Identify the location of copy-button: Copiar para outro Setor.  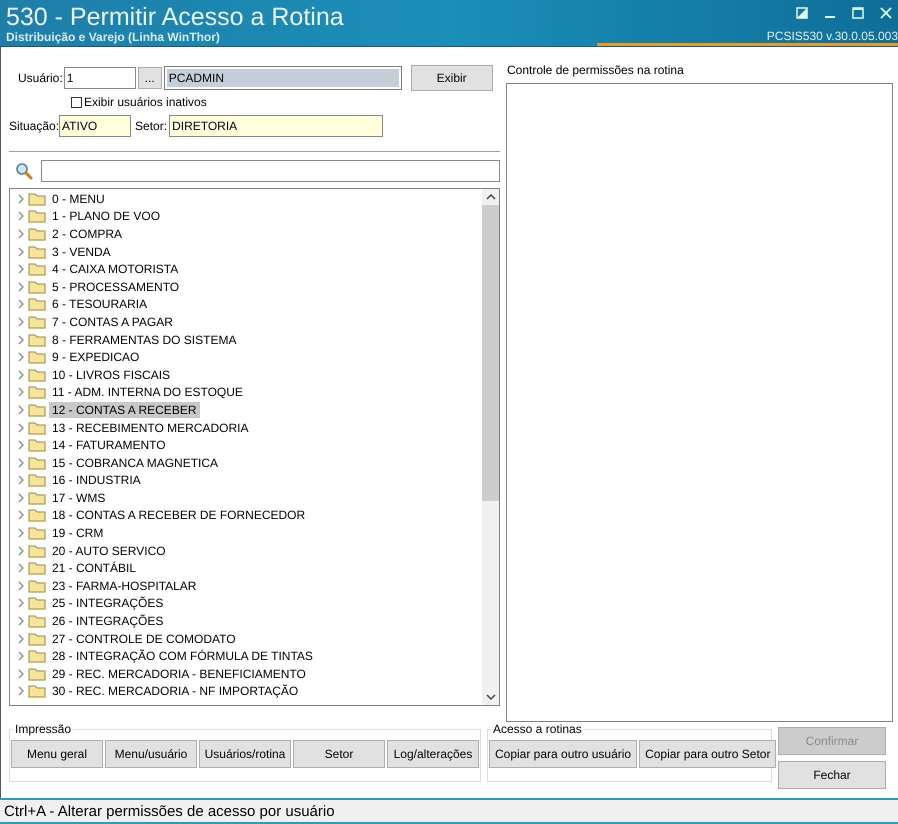
(707, 754).